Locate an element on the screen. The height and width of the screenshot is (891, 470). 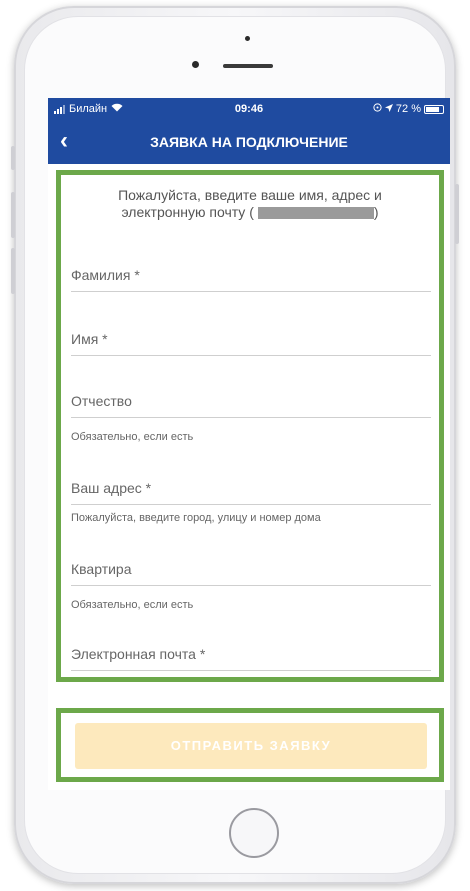
name-field: Имя * is located at coordinates (251, 343).